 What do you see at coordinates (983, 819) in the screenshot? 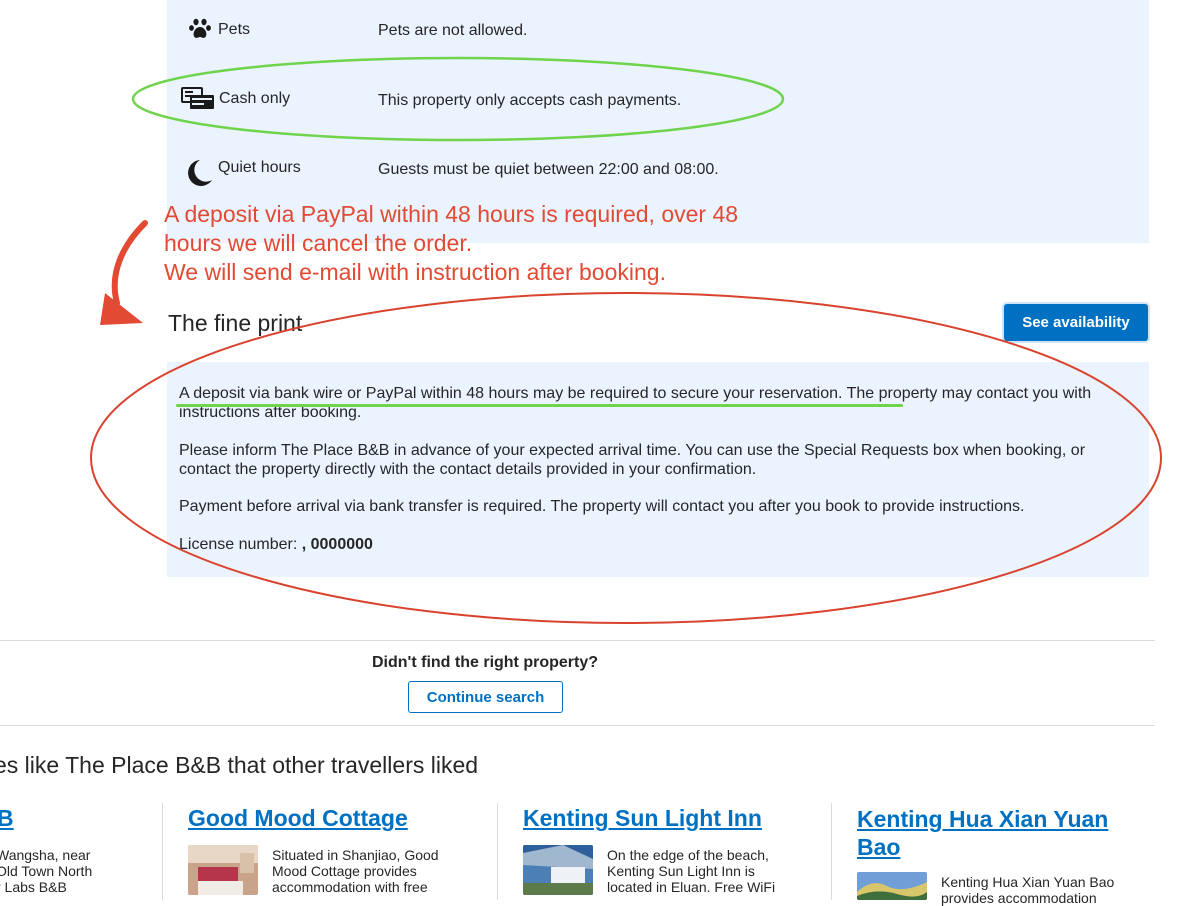
I see `title-line: Kenting Hua Xian Yuan` at bounding box center [983, 819].